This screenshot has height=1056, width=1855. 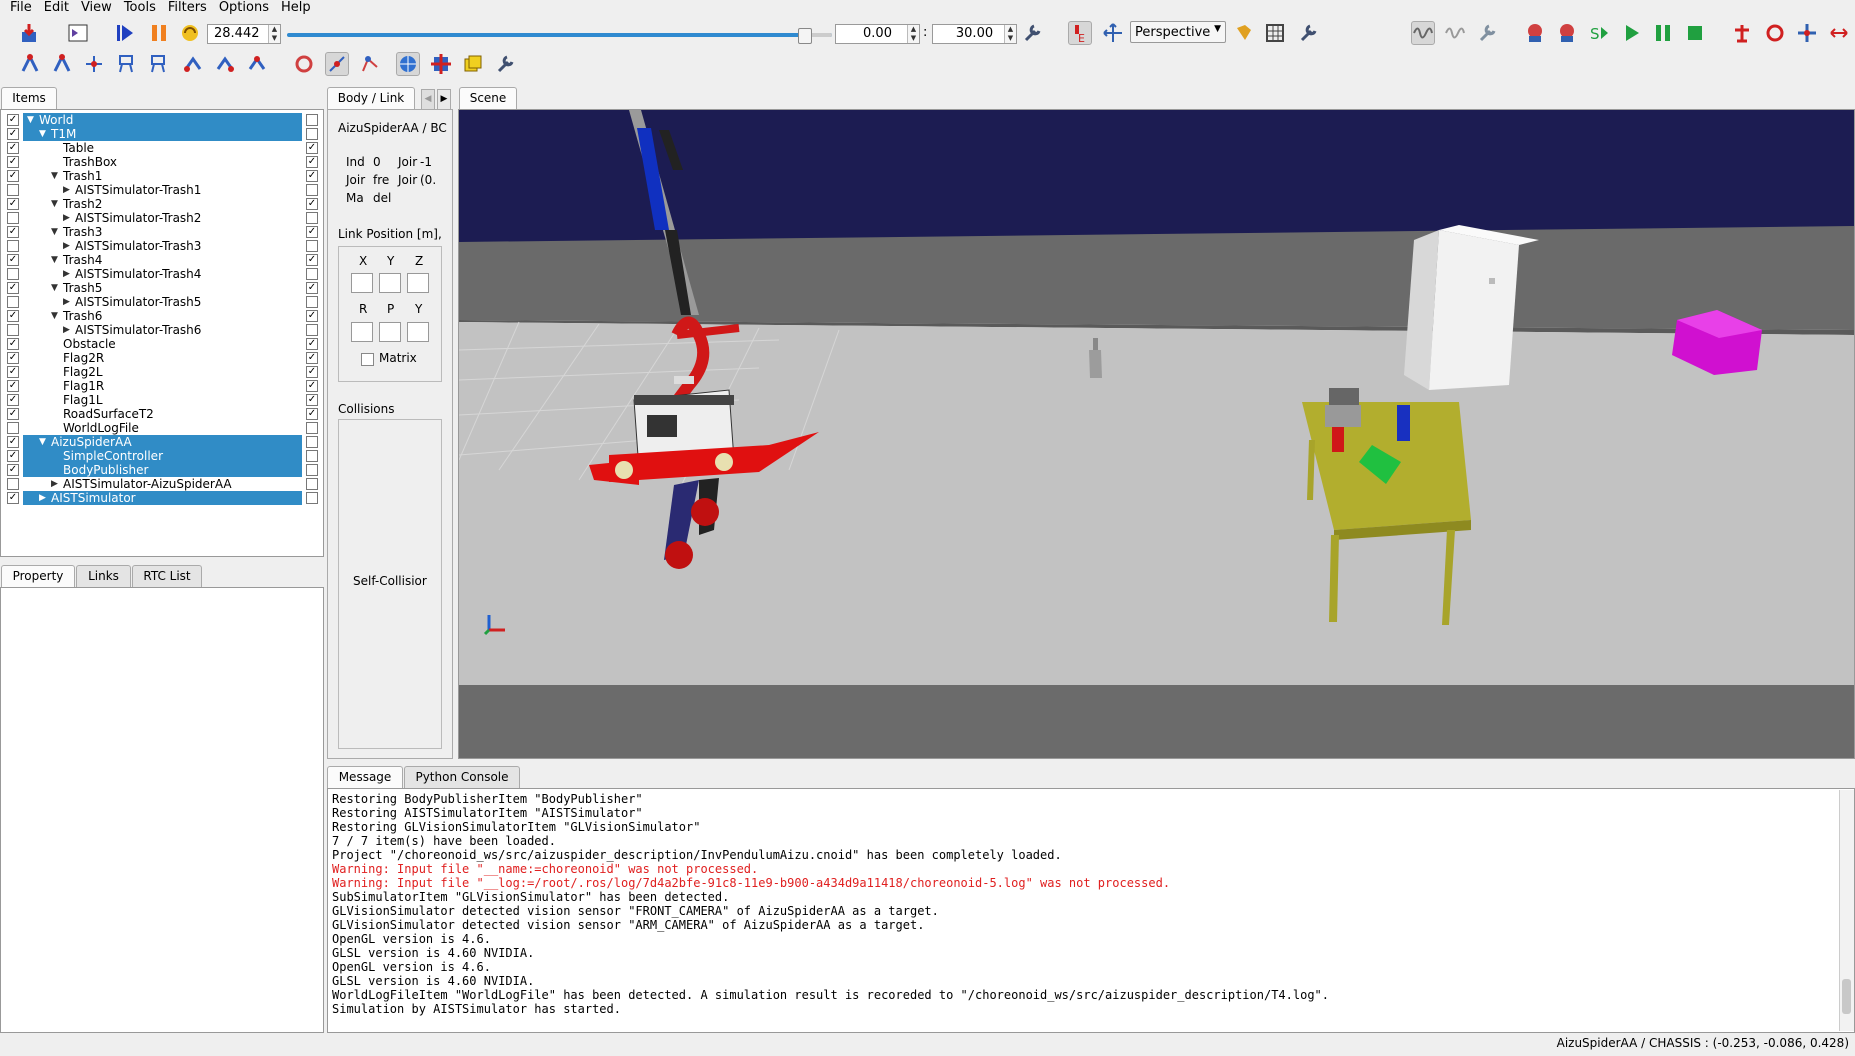 I want to click on tab-links: Links, so click(x=103, y=576).